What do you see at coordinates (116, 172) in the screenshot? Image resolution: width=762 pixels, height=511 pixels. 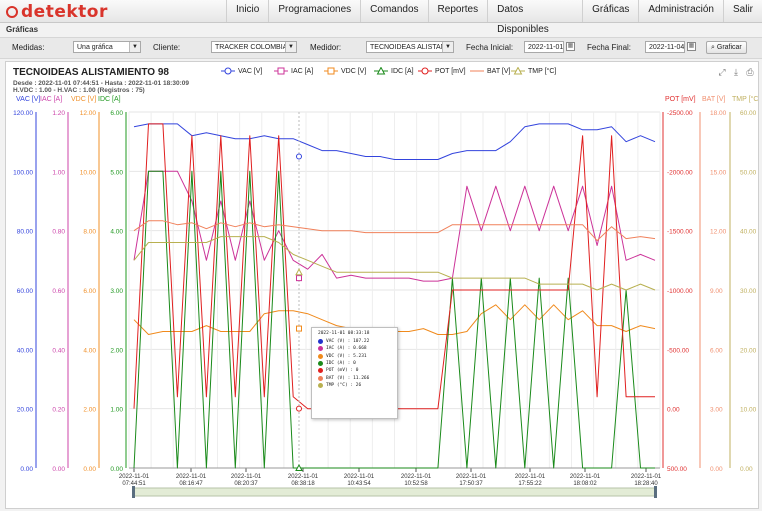 I see `tick-label: 5.00` at bounding box center [116, 172].